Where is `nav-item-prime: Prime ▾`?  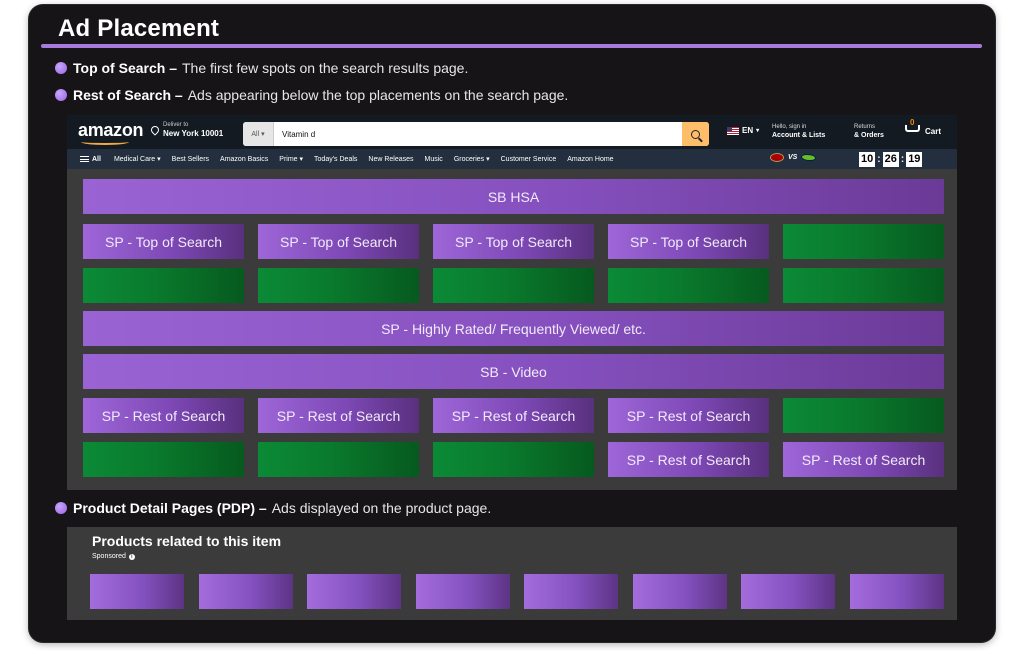
nav-item-prime: Prime ▾ is located at coordinates (291, 159).